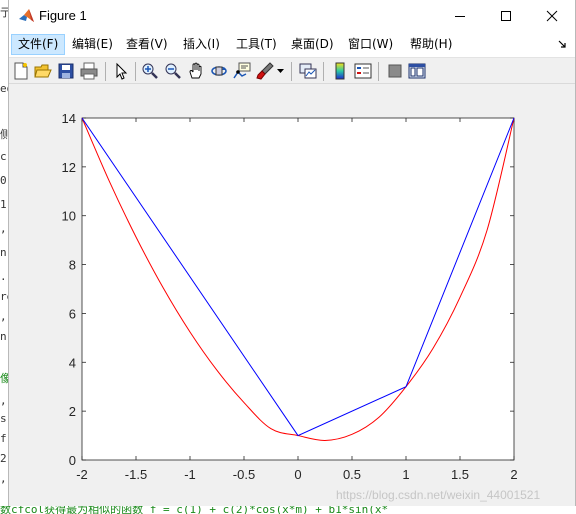 This screenshot has height=514, width=576. Describe the element at coordinates (513, 474) in the screenshot. I see `x-tick-label: 2` at that location.